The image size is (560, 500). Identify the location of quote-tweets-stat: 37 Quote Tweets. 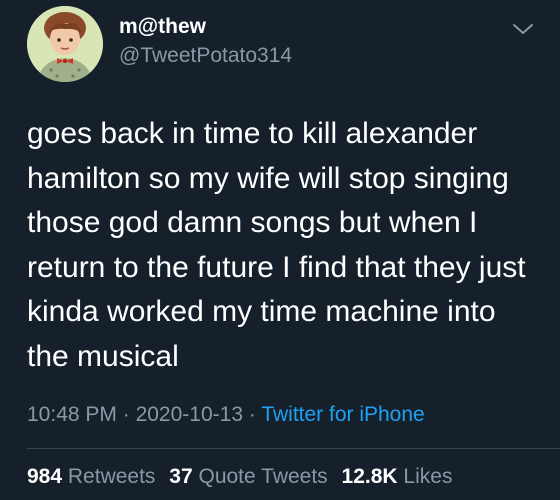
(248, 476).